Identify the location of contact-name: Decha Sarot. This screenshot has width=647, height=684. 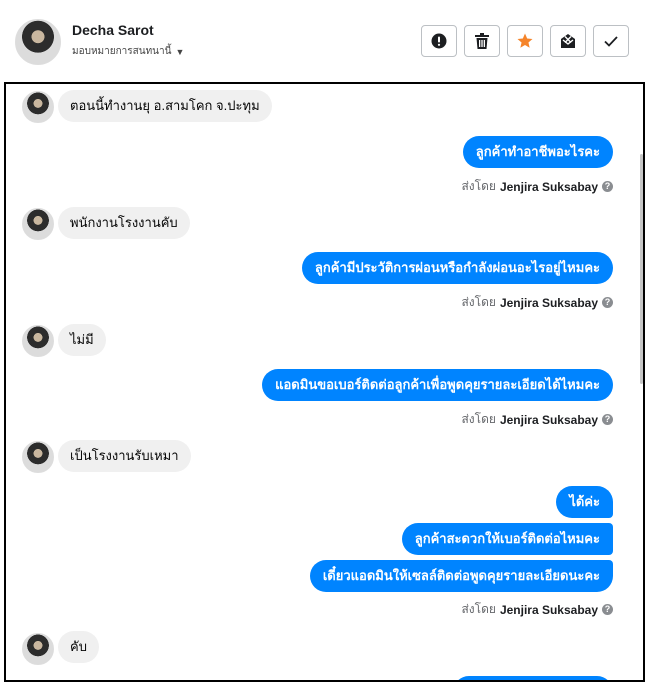
(113, 30).